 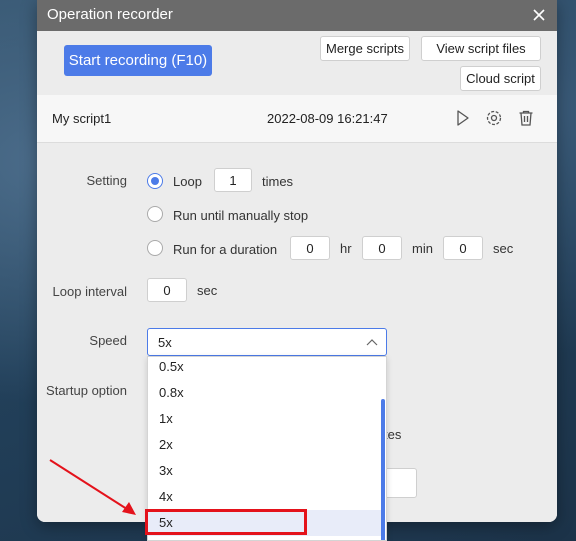 What do you see at coordinates (539, 15) in the screenshot?
I see `close-icon` at bounding box center [539, 15].